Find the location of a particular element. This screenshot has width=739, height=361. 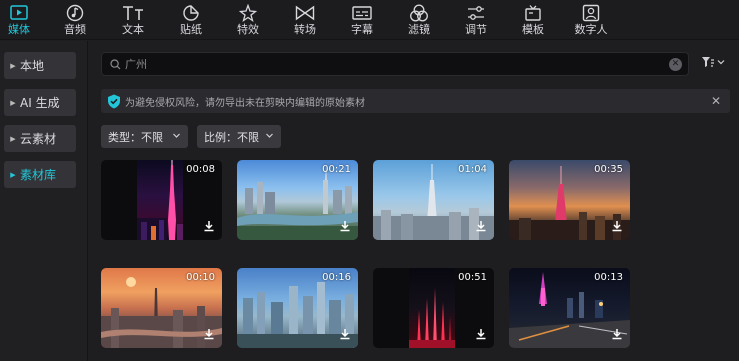

transition-icon is located at coordinates (305, 13).